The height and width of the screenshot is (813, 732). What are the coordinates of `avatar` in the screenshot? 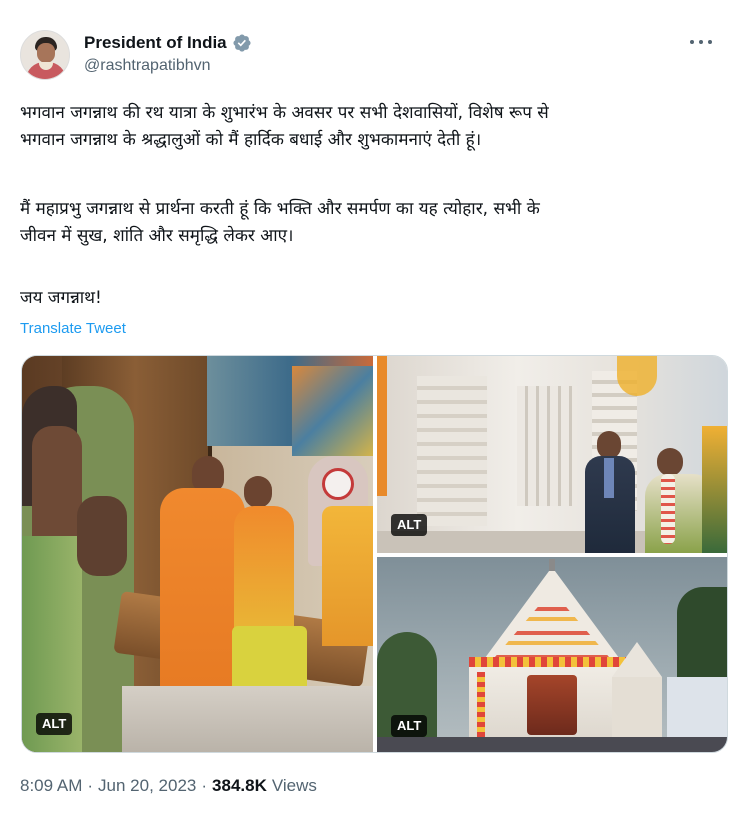 It's located at (45, 55).